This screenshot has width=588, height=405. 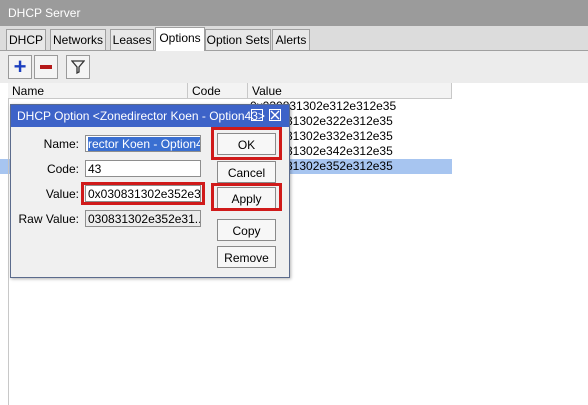 What do you see at coordinates (350, 91) in the screenshot?
I see `column-header-value: Value` at bounding box center [350, 91].